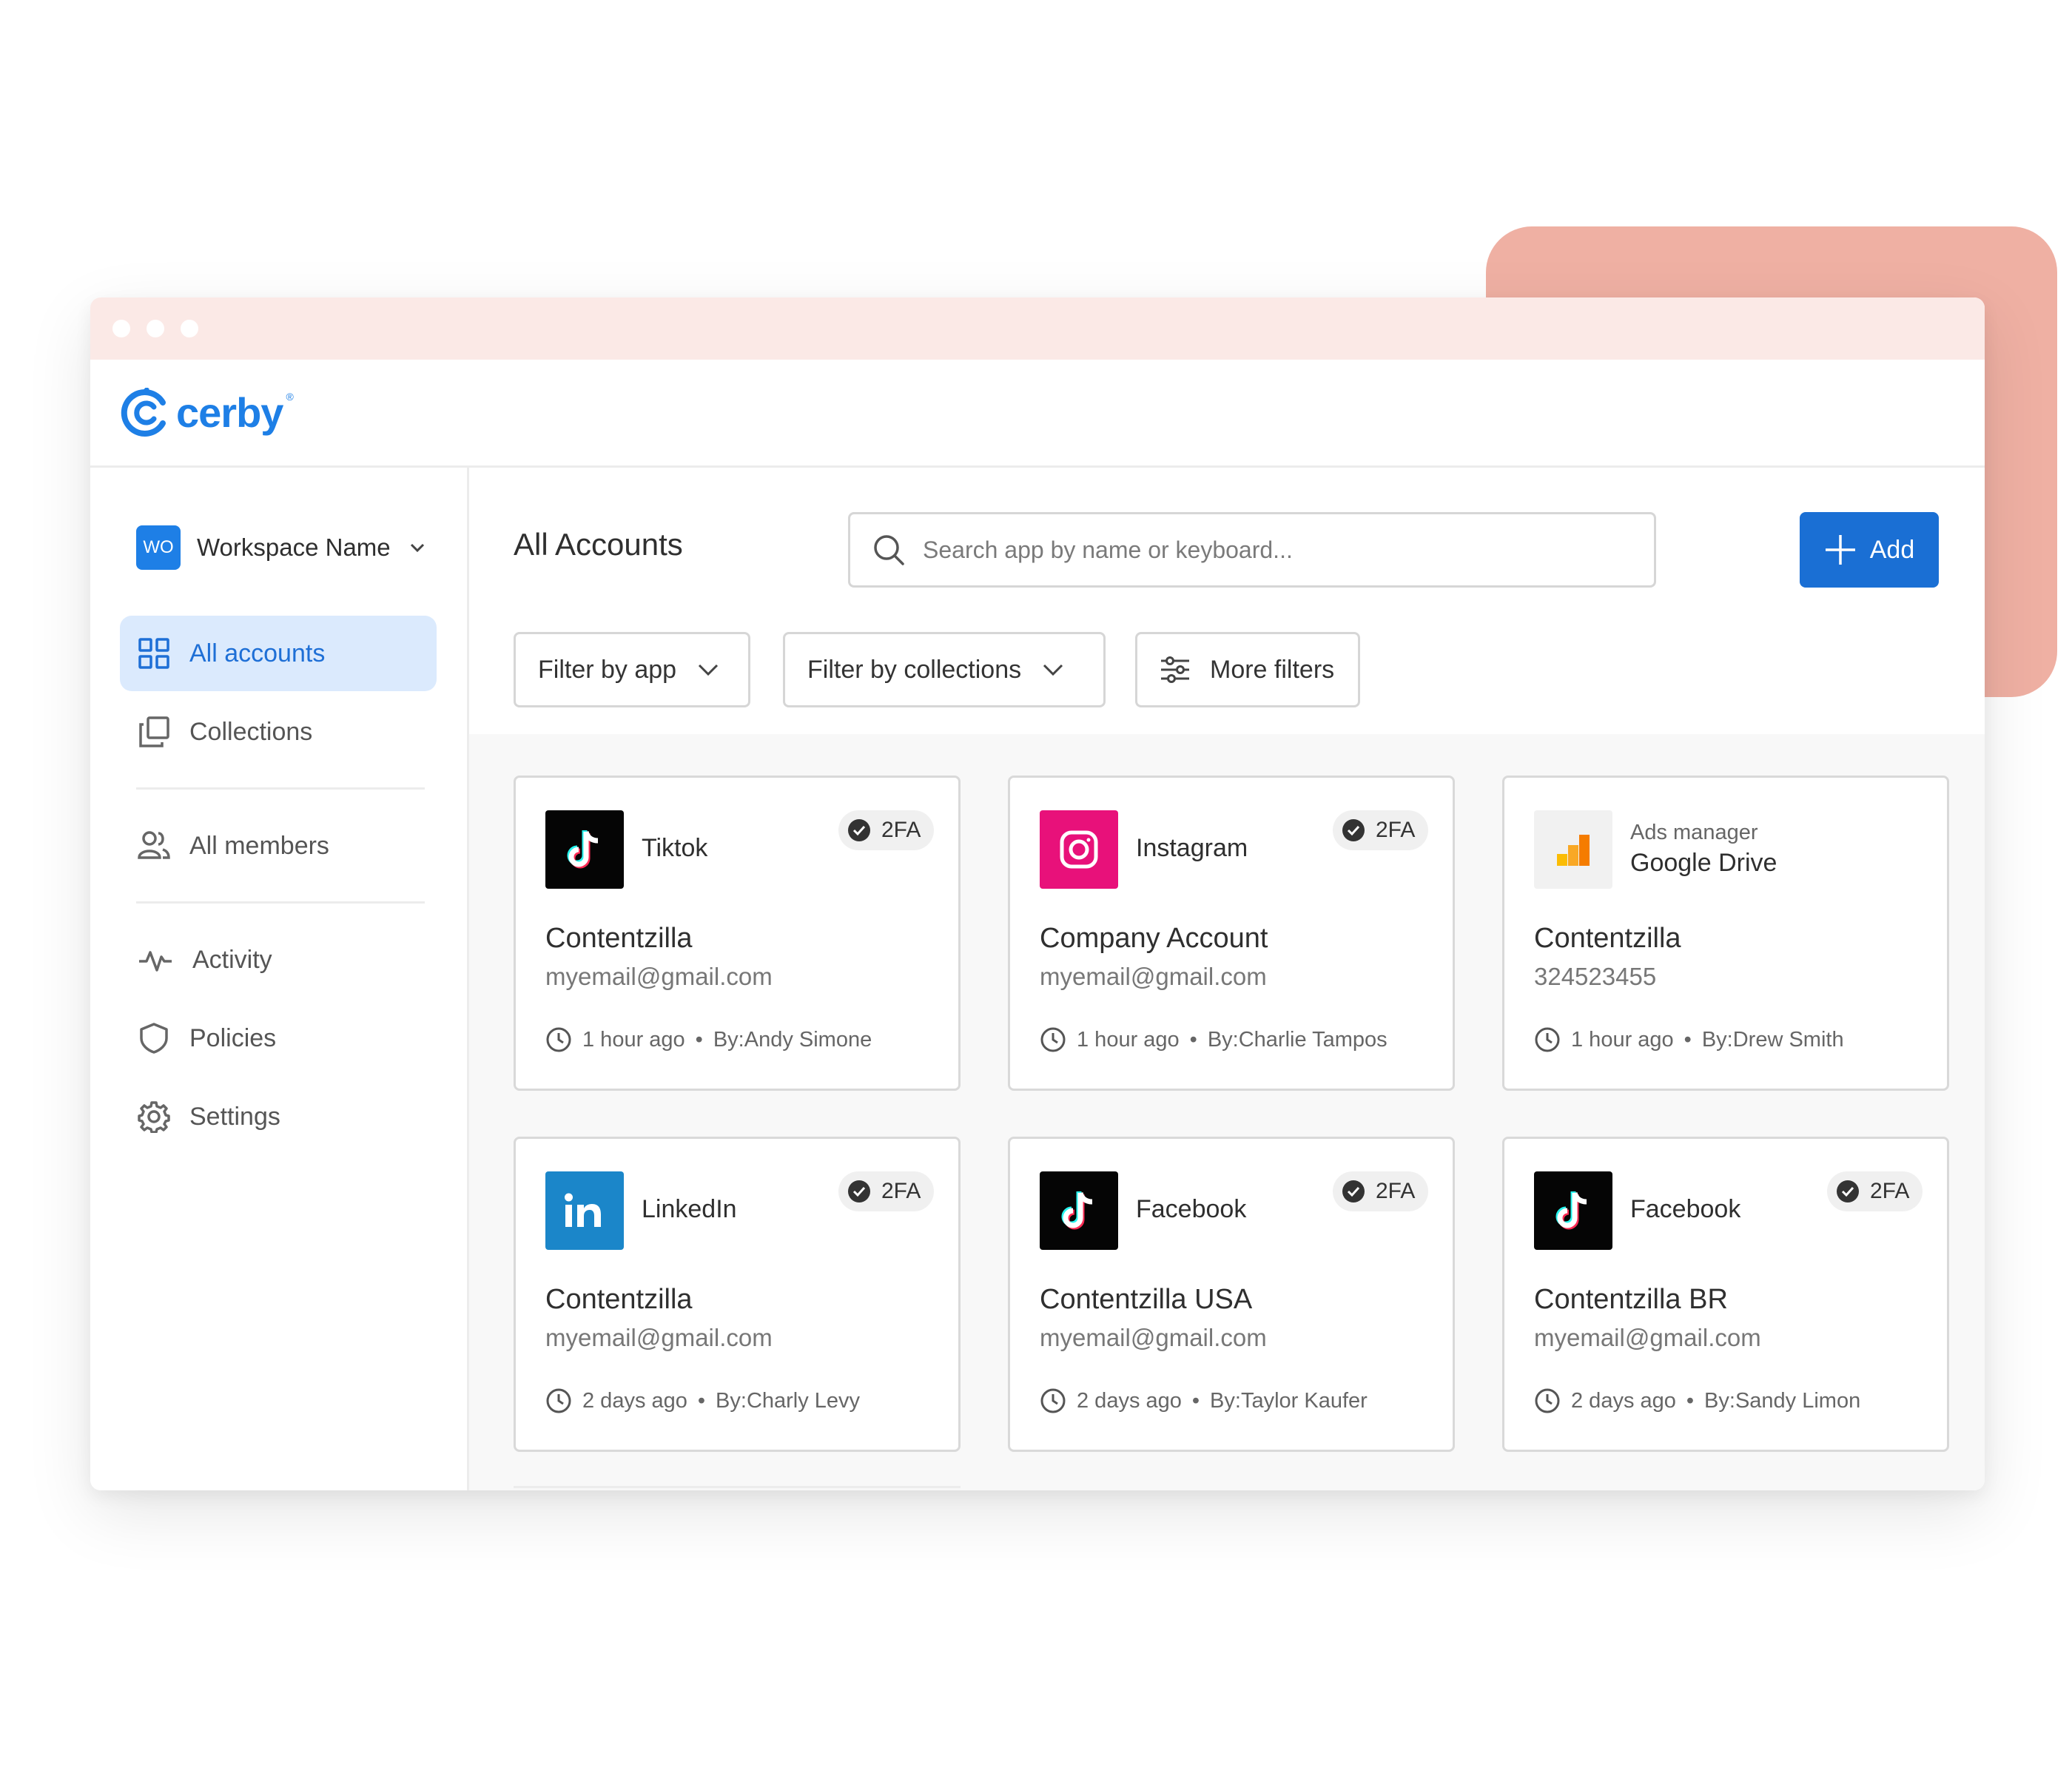  I want to click on updated-by: By:Taylor Kaufer, so click(1289, 1400).